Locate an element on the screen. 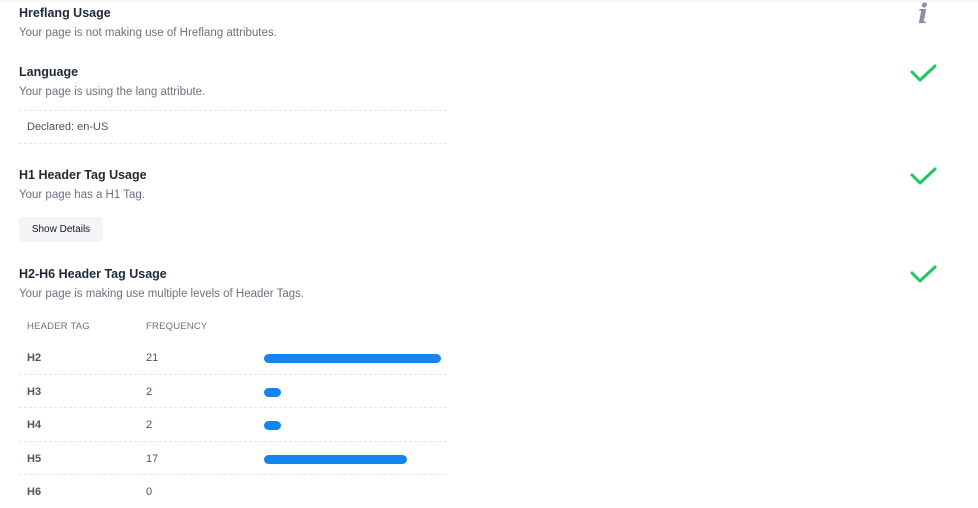 The width and height of the screenshot is (978, 508). column-header-frequency: FREQUENCY is located at coordinates (177, 326).